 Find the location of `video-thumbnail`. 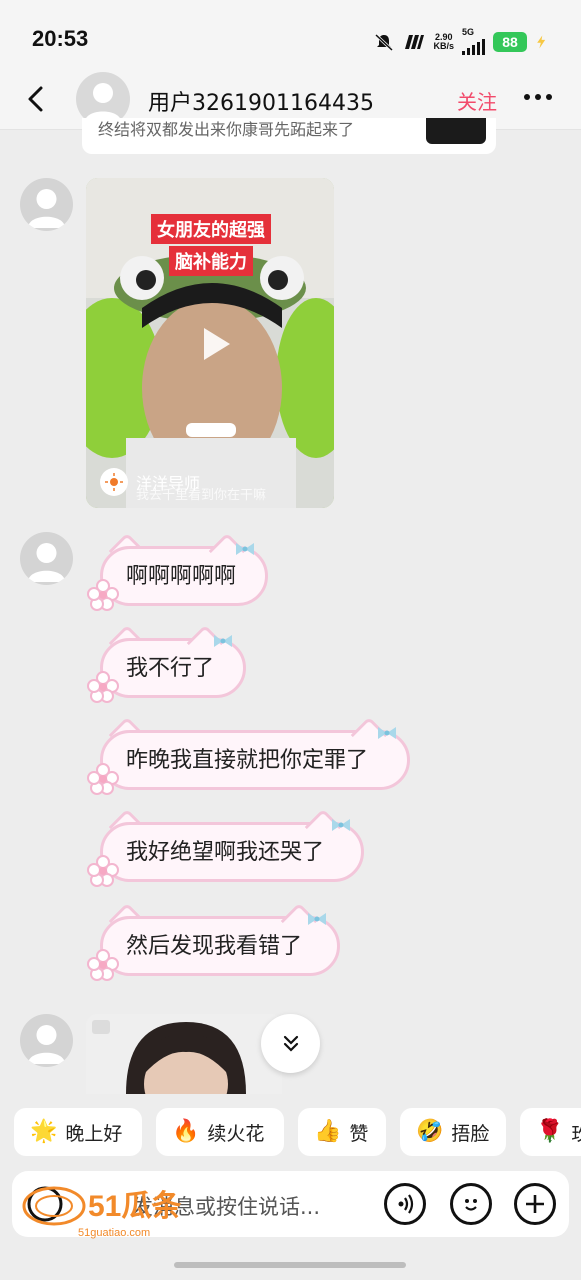

video-thumbnail is located at coordinates (184, 1054).